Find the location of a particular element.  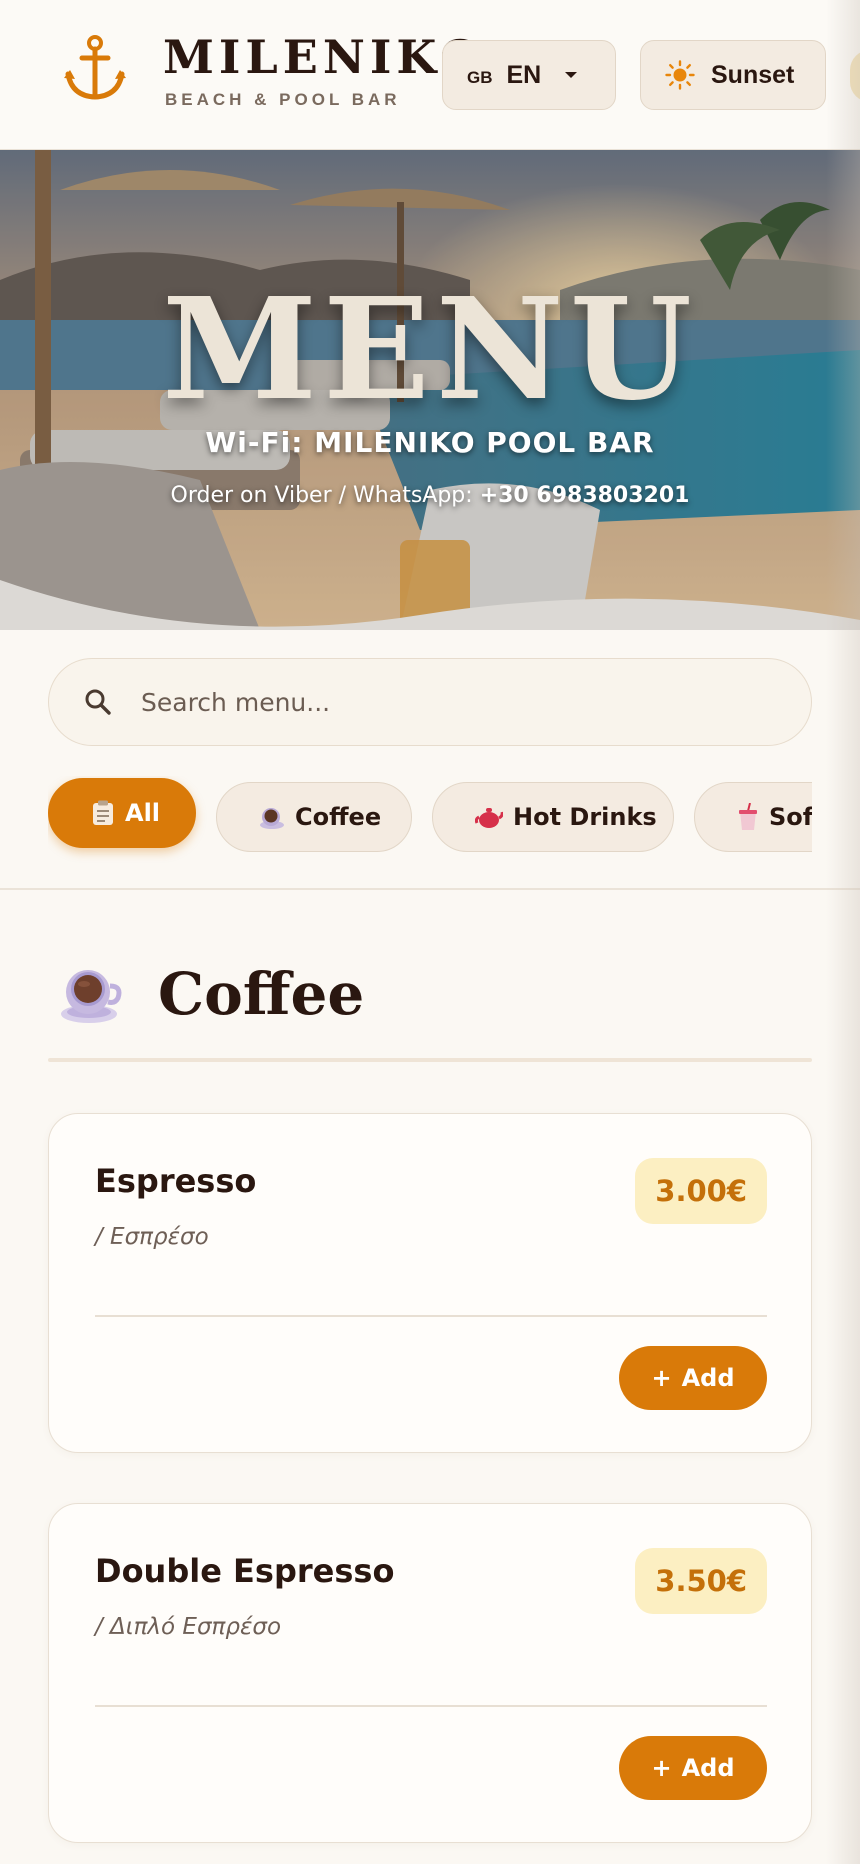

wifi-info: Wi-Fi: MILENIKO POOL BAR is located at coordinates (430, 442).